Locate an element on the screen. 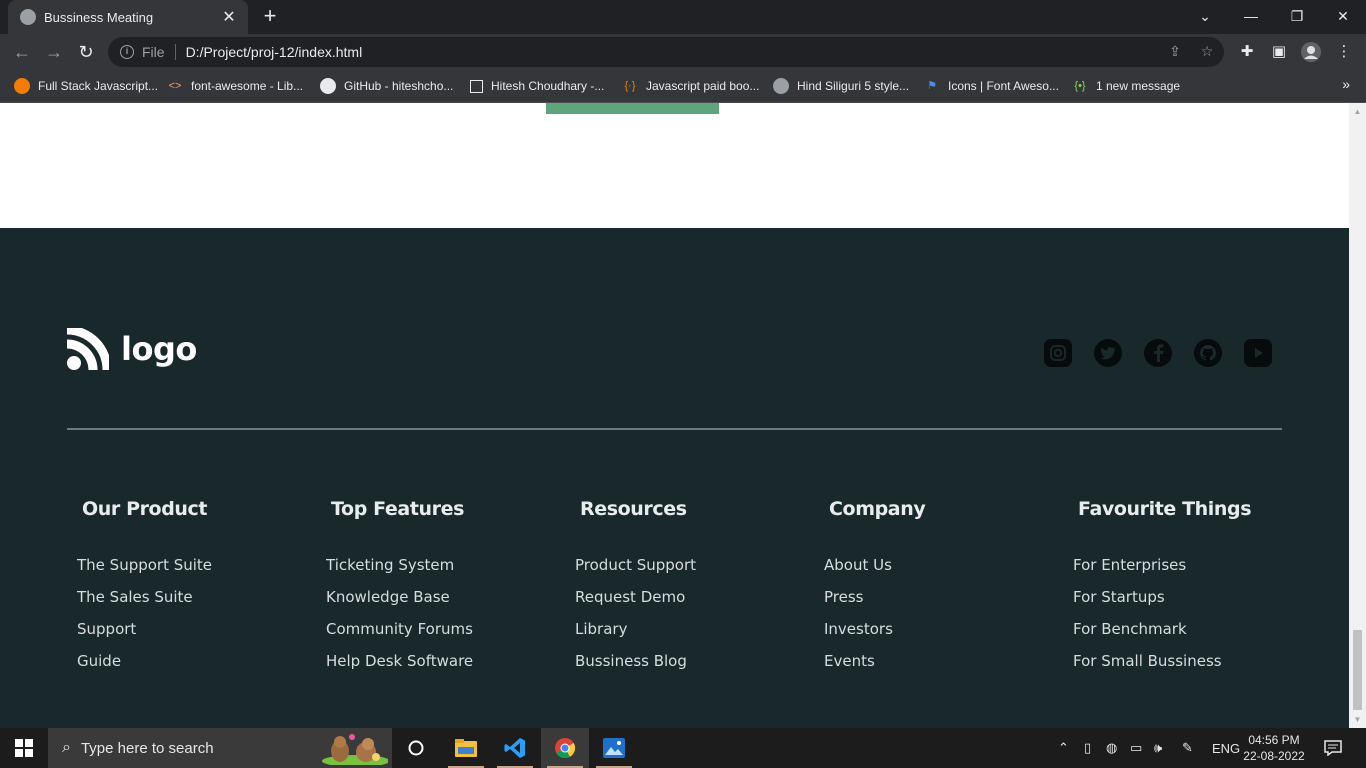 The width and height of the screenshot is (1366, 768). close-window-button: ✕ is located at coordinates (1343, 16).